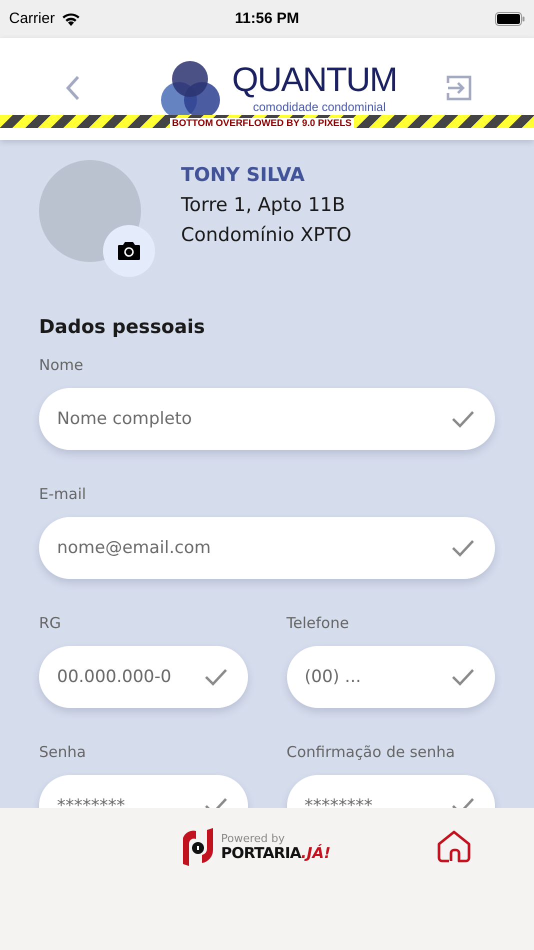 The height and width of the screenshot is (950, 534). I want to click on condo-text: Condomínio XPTO, so click(266, 235).